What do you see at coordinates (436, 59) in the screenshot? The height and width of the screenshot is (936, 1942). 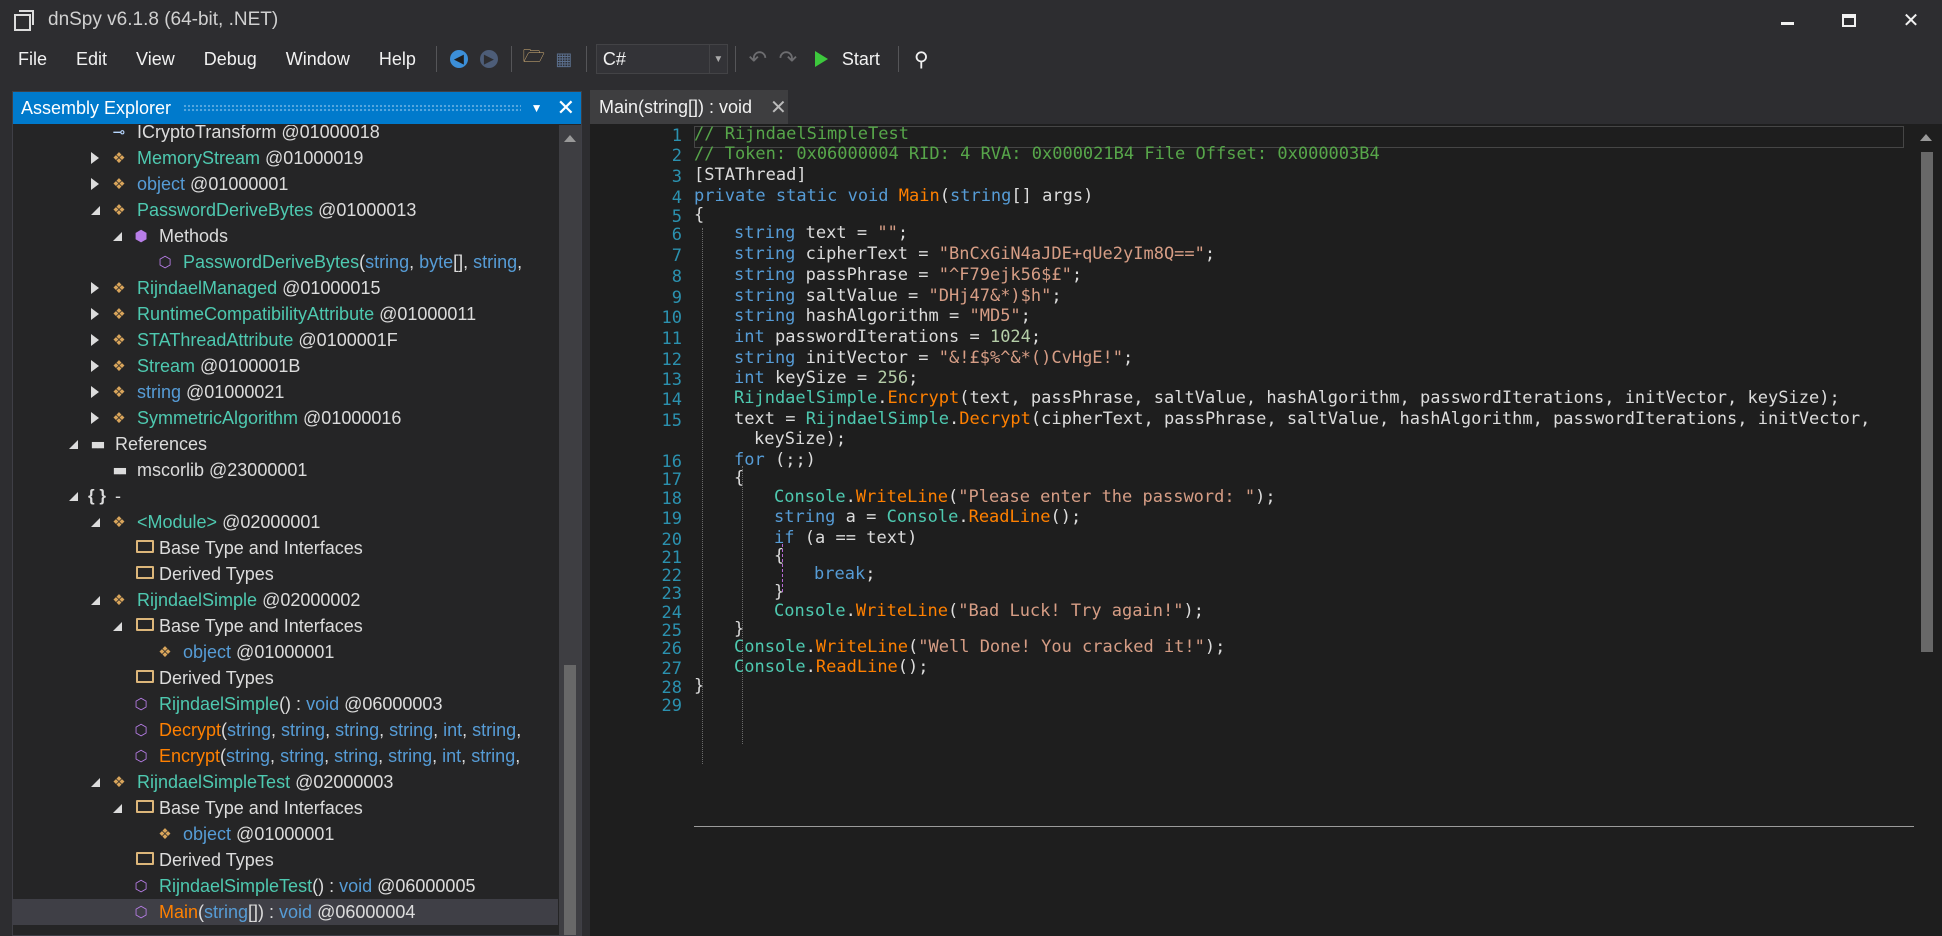 I see `toolbar-separator` at bounding box center [436, 59].